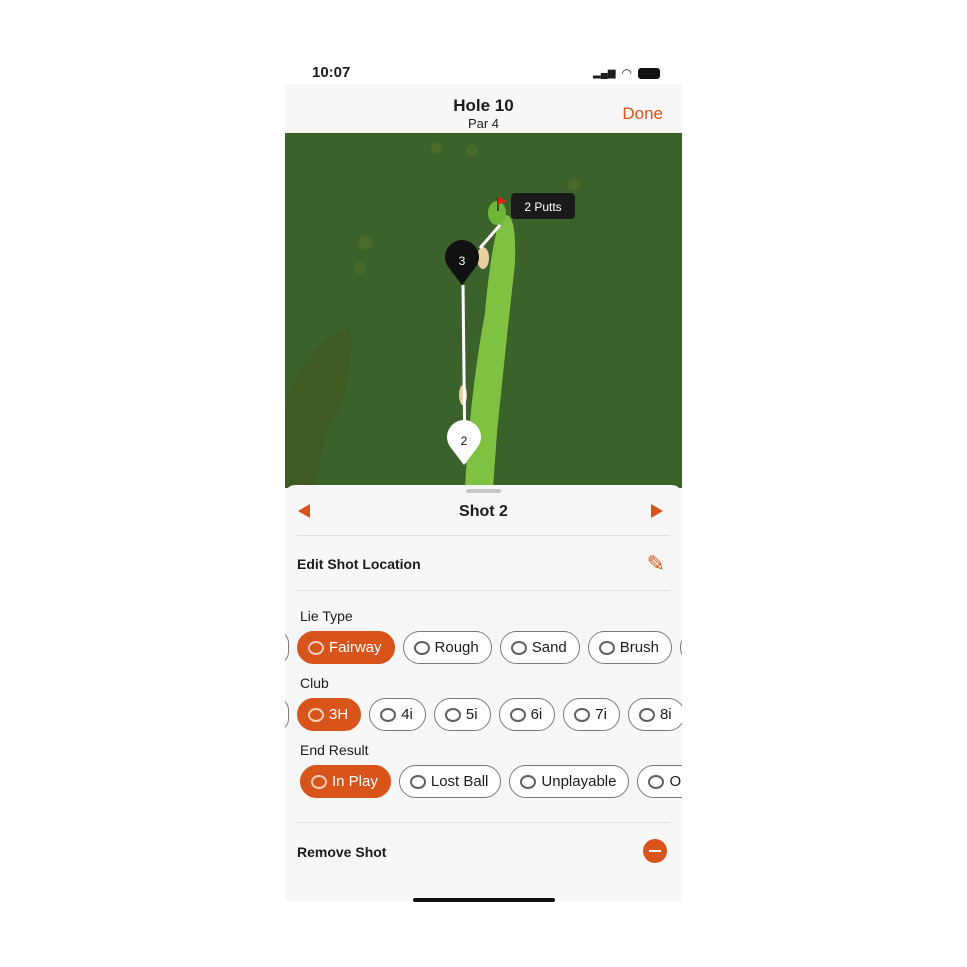  I want to click on svg-text: 3, so click(462, 261).